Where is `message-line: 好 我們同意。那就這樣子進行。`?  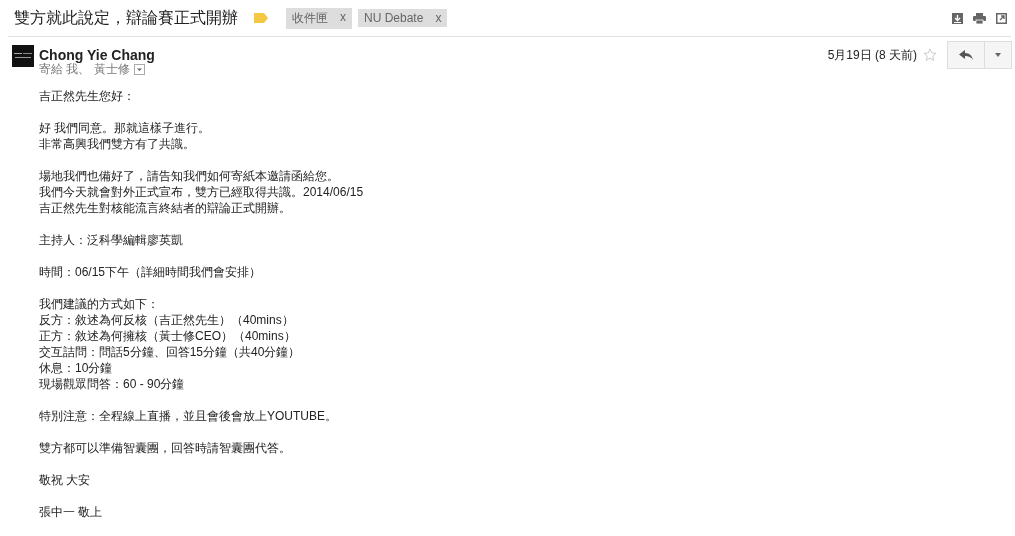
message-line: 好 我們同意。那就這樣子進行。 is located at coordinates (125, 128).